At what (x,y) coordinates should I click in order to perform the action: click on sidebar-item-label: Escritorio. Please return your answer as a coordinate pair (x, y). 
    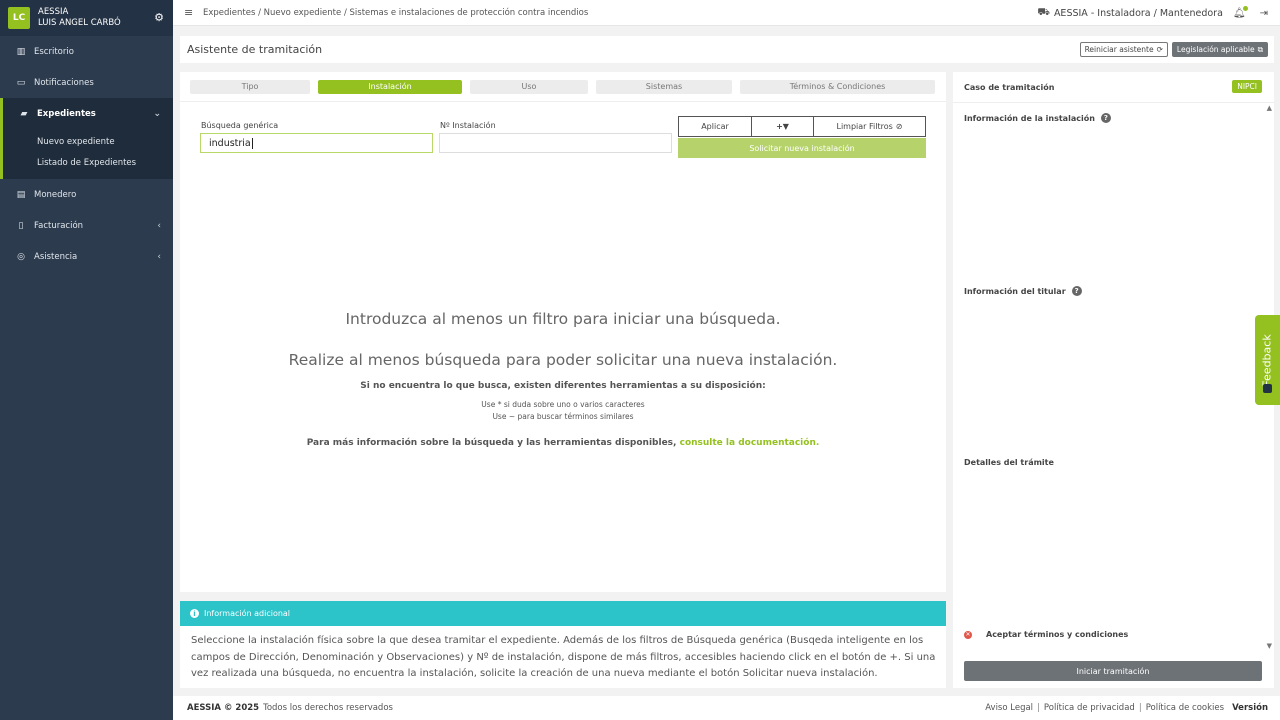
    Looking at the image, I should click on (54, 51).